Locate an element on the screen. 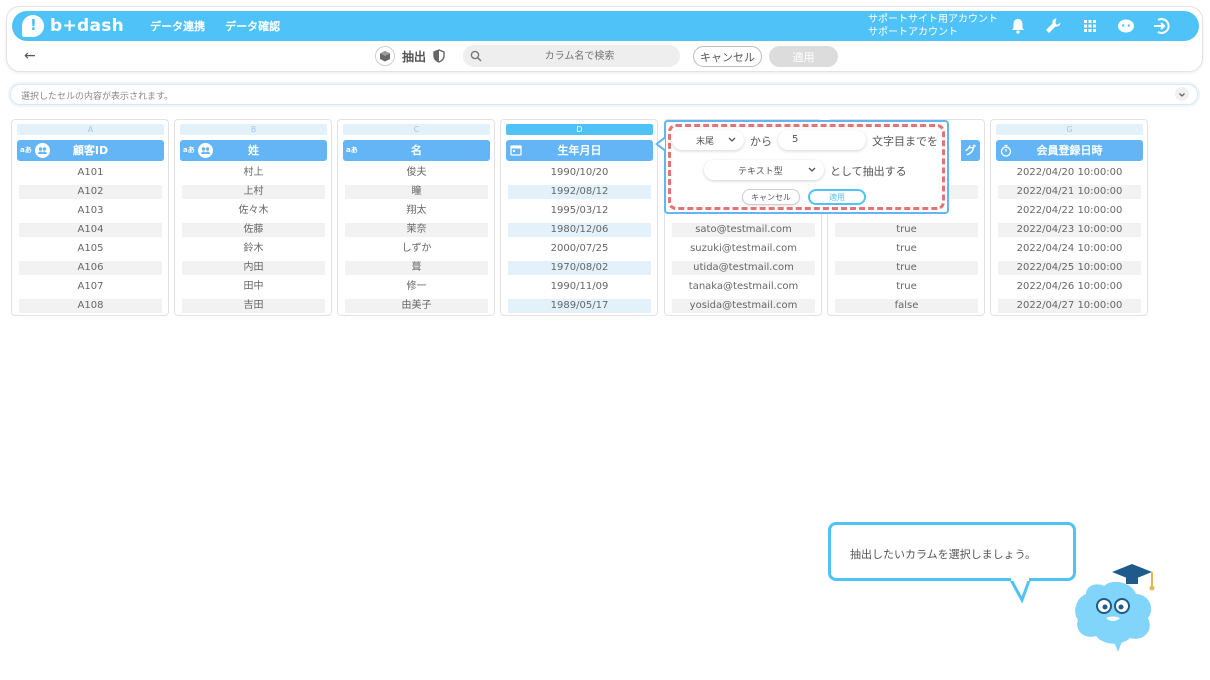  table-cell: 俊夫 is located at coordinates (416, 173).